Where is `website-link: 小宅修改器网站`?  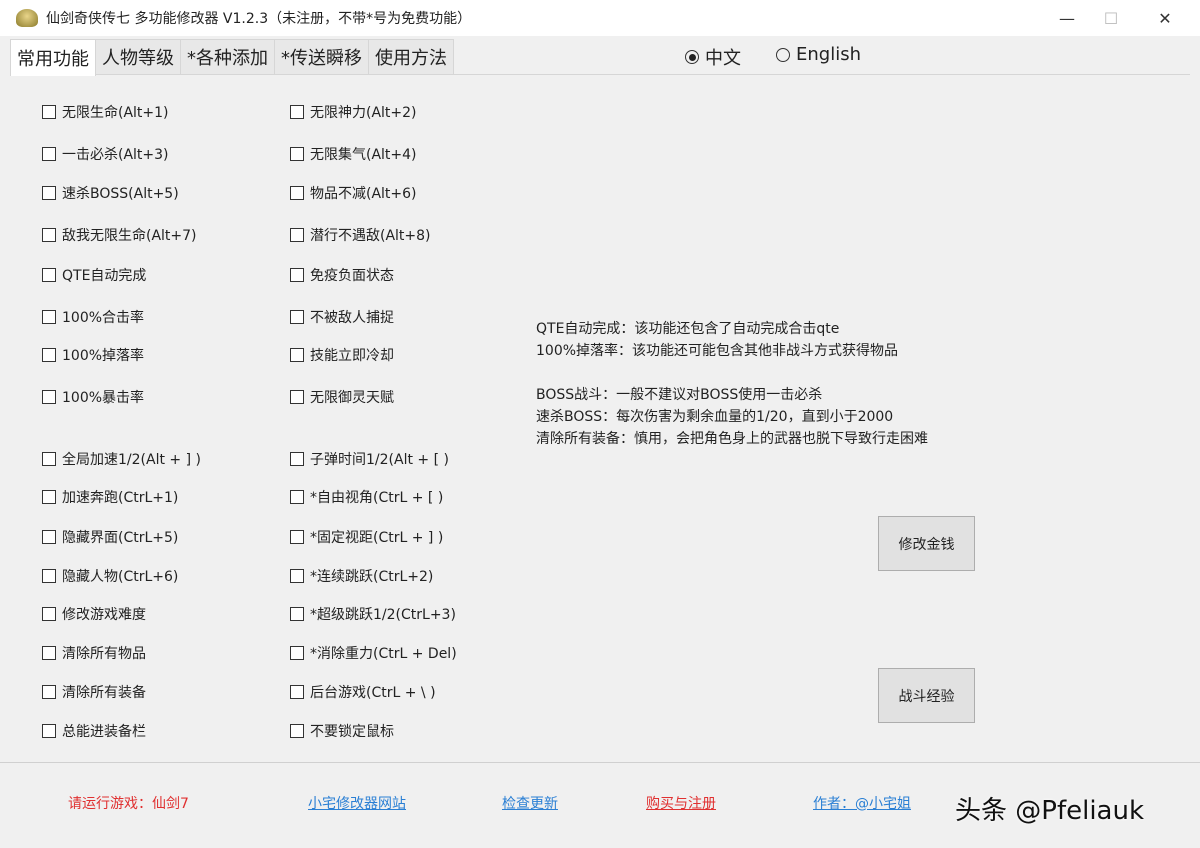 website-link: 小宅修改器网站 is located at coordinates (357, 803).